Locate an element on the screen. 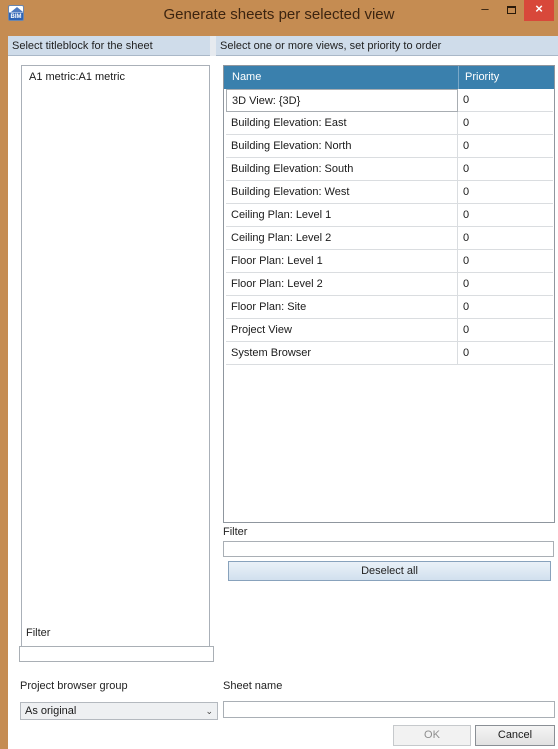 The height and width of the screenshot is (749, 558). cancel-button: Cancel is located at coordinates (515, 735).